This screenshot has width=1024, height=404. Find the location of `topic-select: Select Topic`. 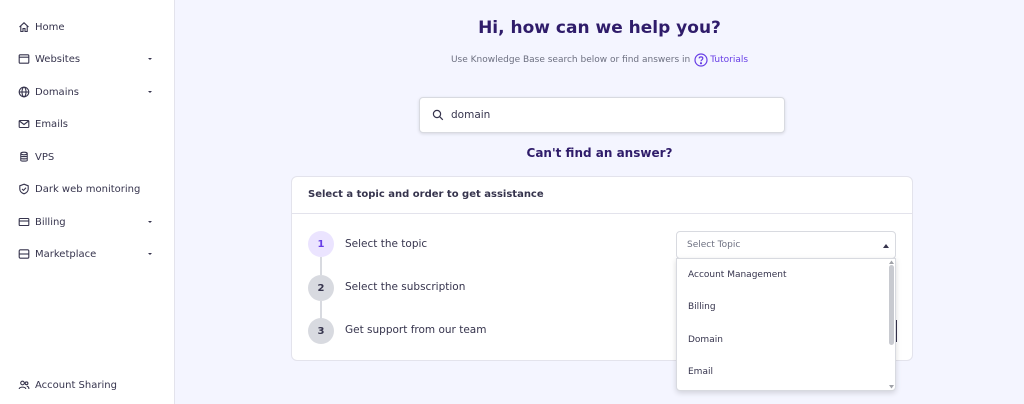

topic-select: Select Topic is located at coordinates (786, 245).